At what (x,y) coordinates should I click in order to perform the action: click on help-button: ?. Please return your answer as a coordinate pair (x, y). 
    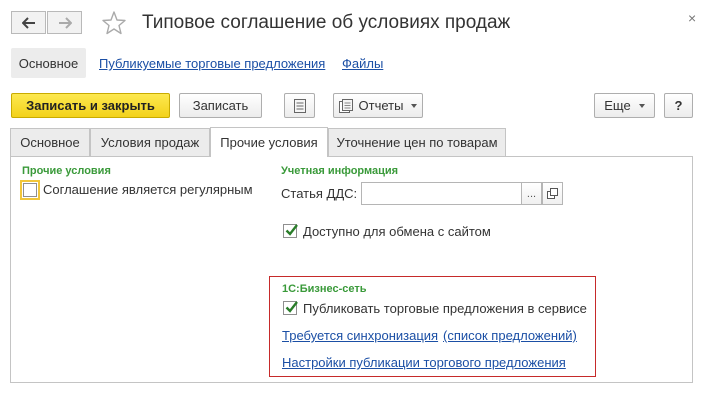
    Looking at the image, I should click on (678, 105).